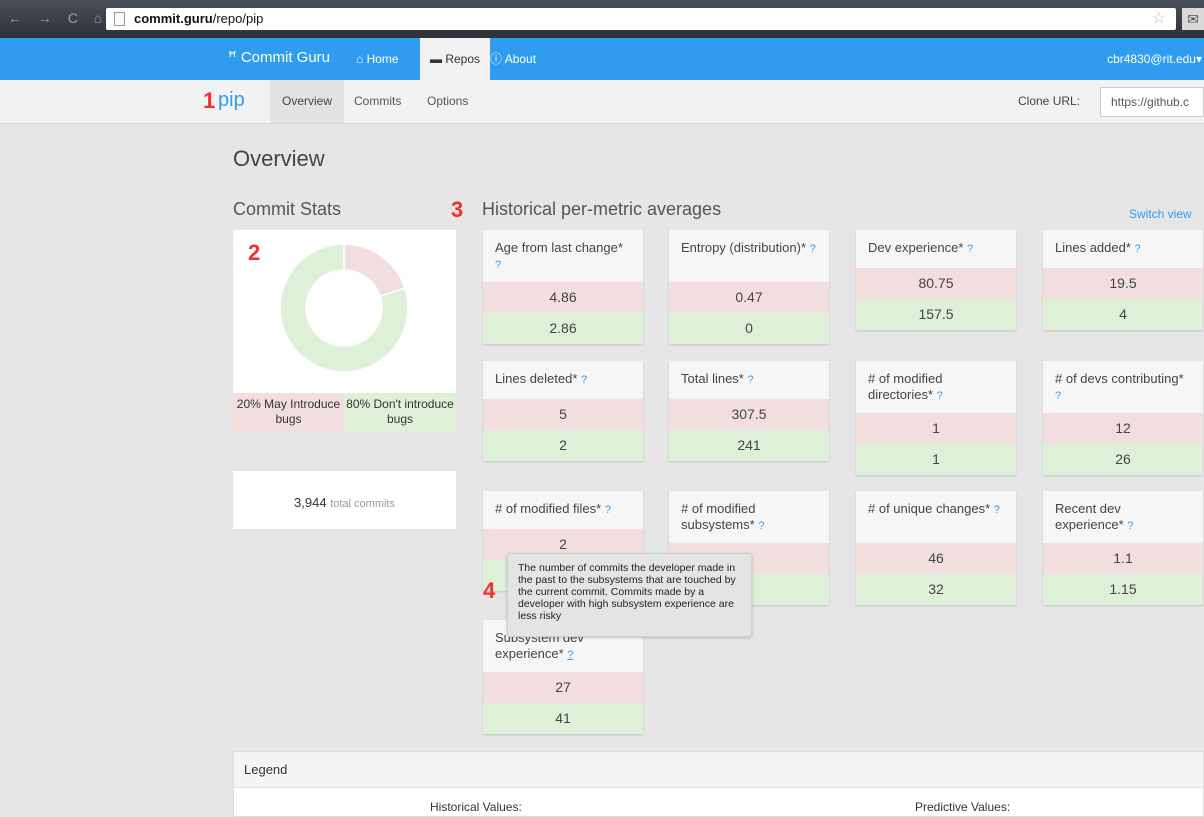  What do you see at coordinates (232, 57) in the screenshot?
I see `brand-icon: ꟸ` at bounding box center [232, 57].